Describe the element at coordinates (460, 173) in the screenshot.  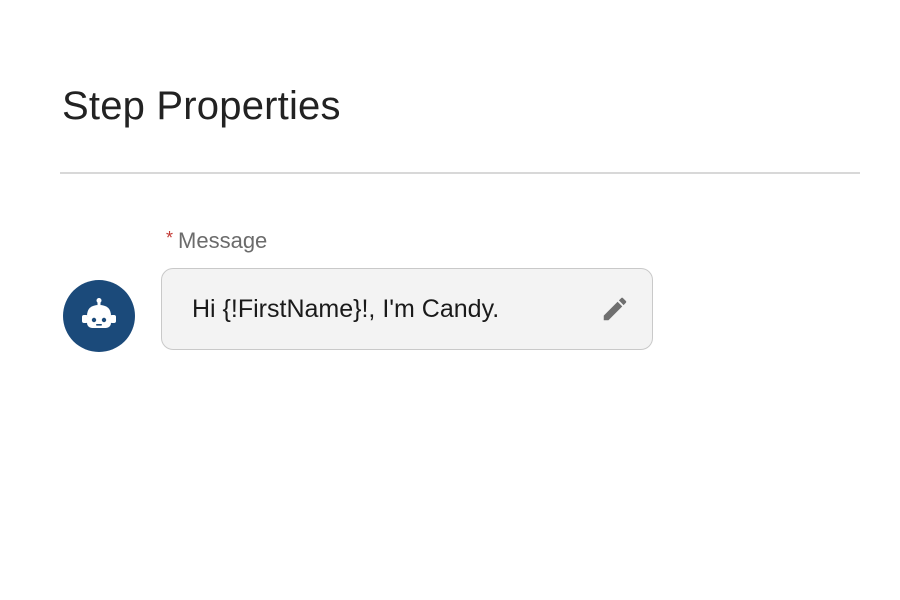
I see `title-divider` at that location.